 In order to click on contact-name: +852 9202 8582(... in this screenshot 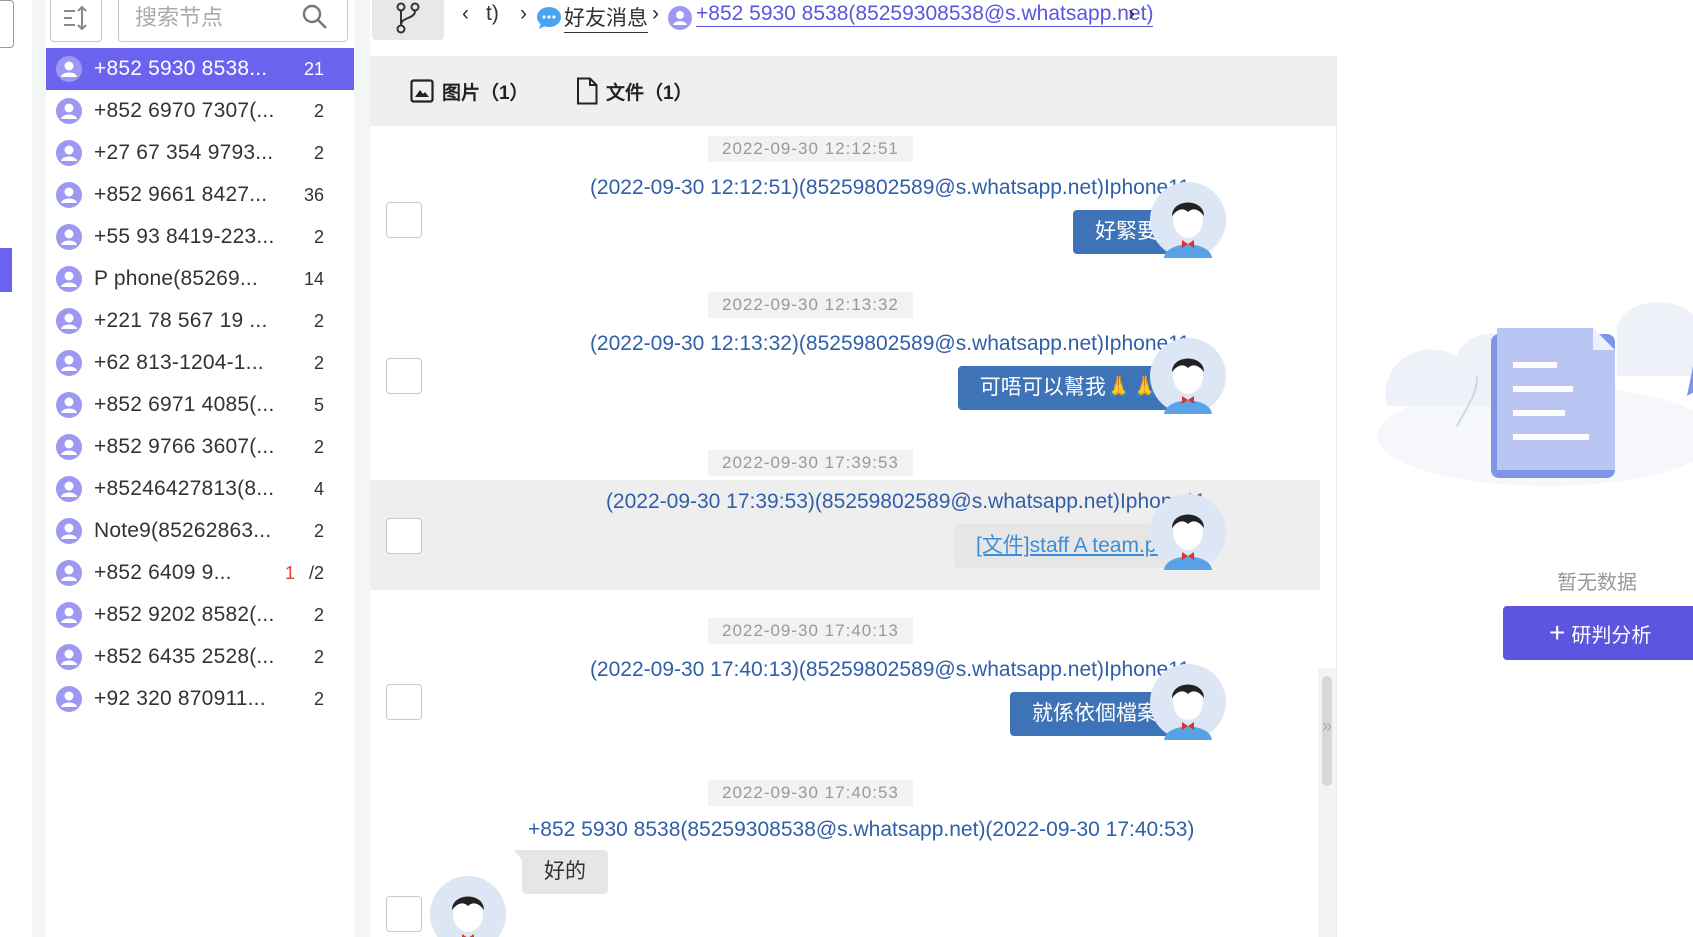, I will do `click(184, 614)`.